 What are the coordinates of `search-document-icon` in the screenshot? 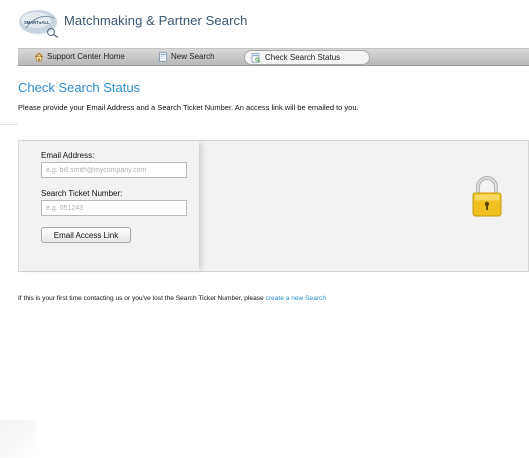 It's located at (256, 58).